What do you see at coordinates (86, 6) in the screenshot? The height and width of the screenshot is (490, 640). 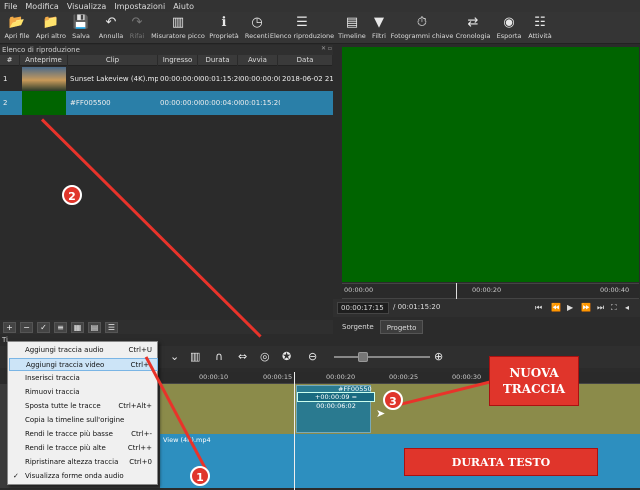 I see `menu-visualizza: Visualizza` at bounding box center [86, 6].